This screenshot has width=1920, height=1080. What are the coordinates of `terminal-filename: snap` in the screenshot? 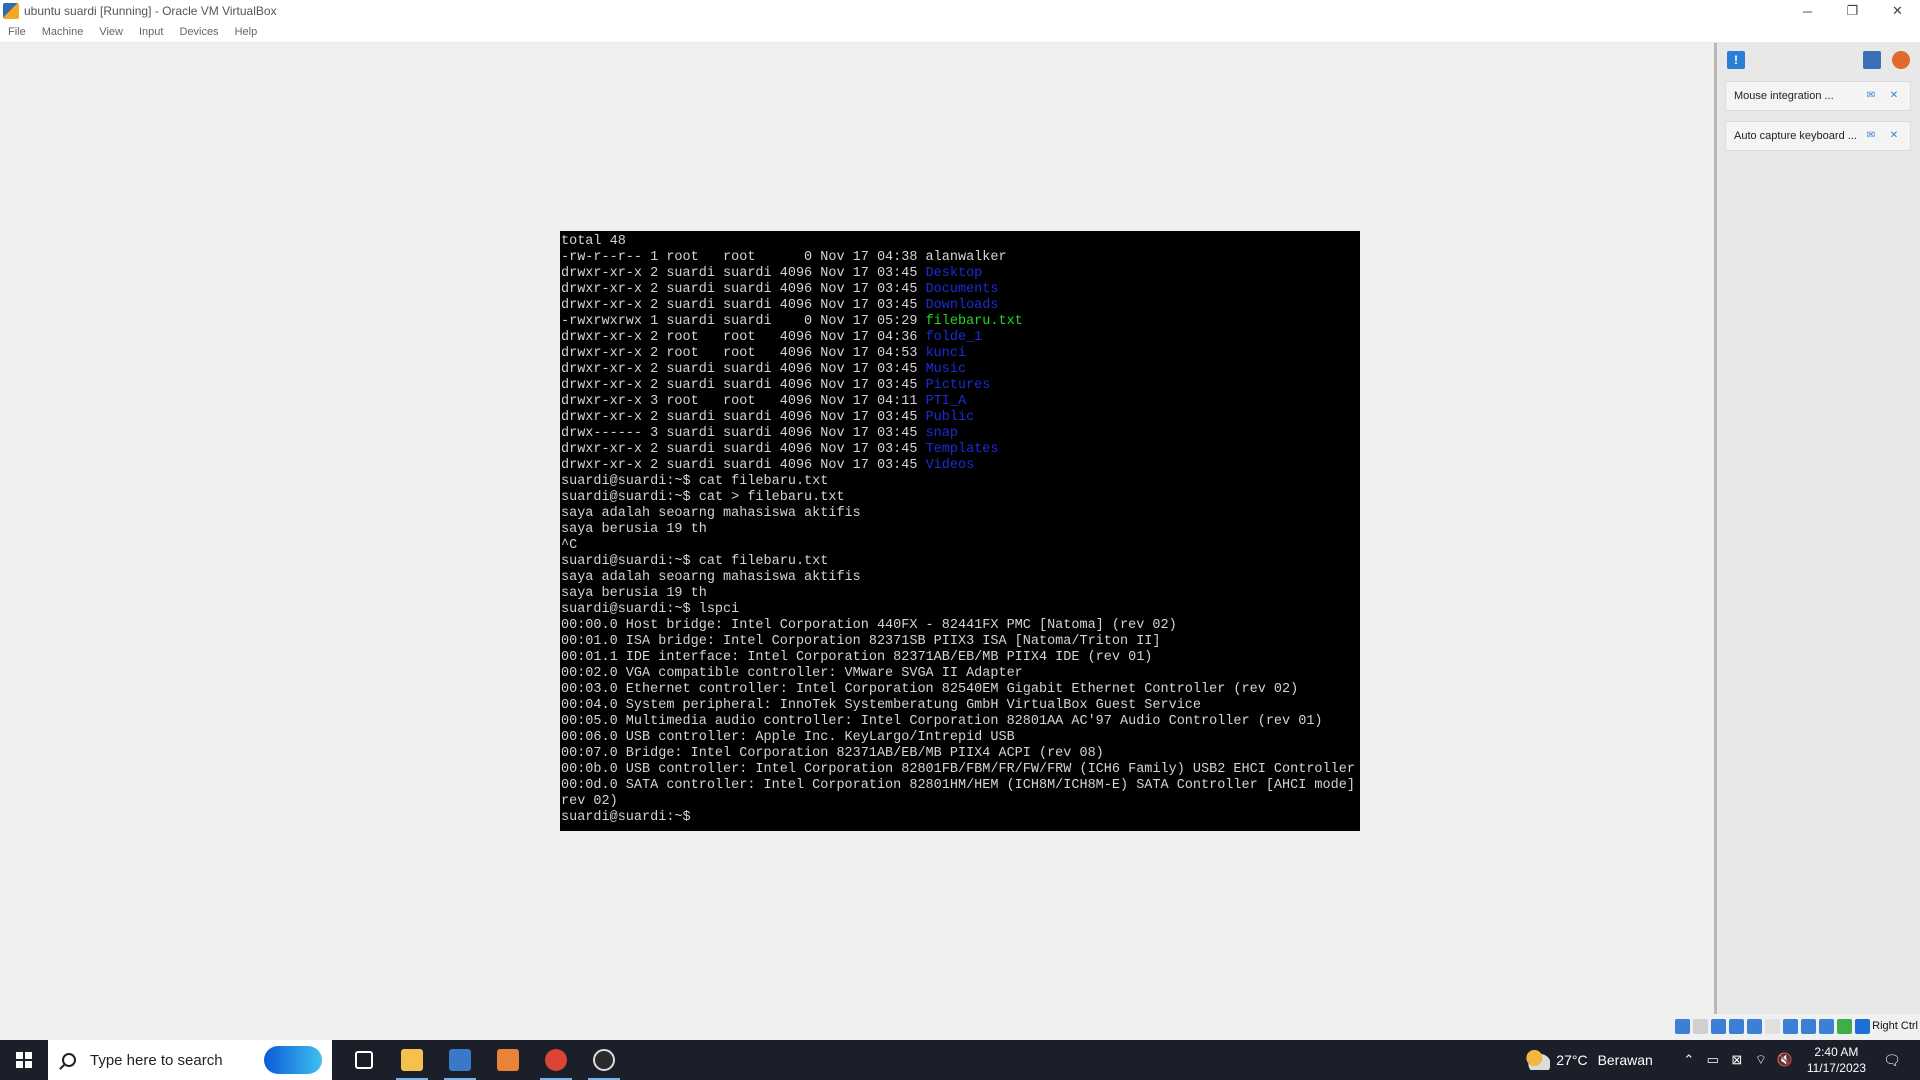 It's located at (941, 433).